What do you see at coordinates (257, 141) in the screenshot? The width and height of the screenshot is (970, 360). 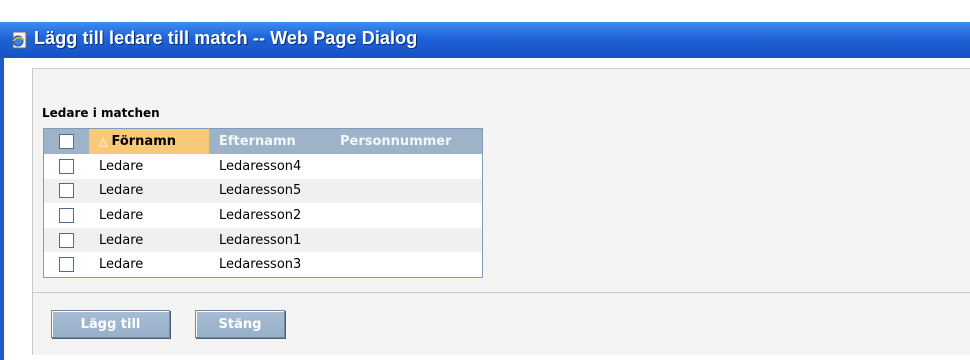 I see `column-header-last-name-label: Efternamn` at bounding box center [257, 141].